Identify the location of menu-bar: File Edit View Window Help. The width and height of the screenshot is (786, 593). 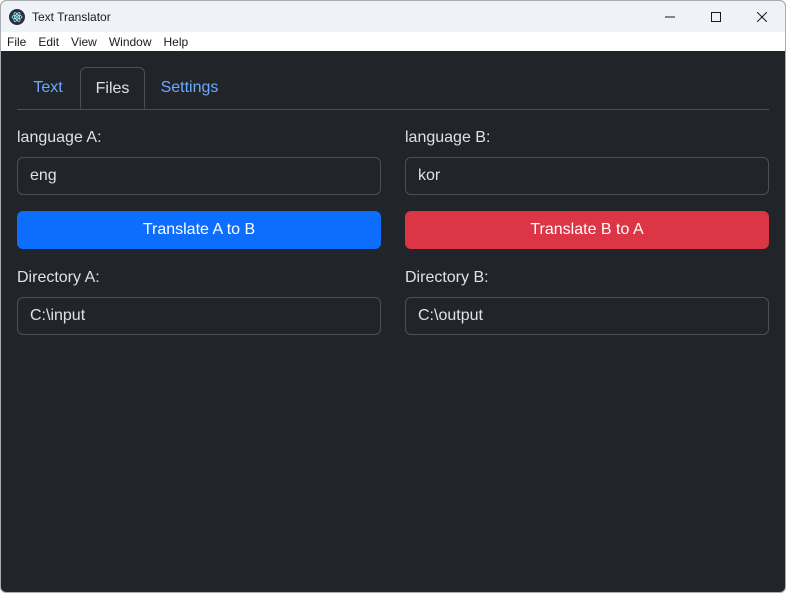
(393, 41).